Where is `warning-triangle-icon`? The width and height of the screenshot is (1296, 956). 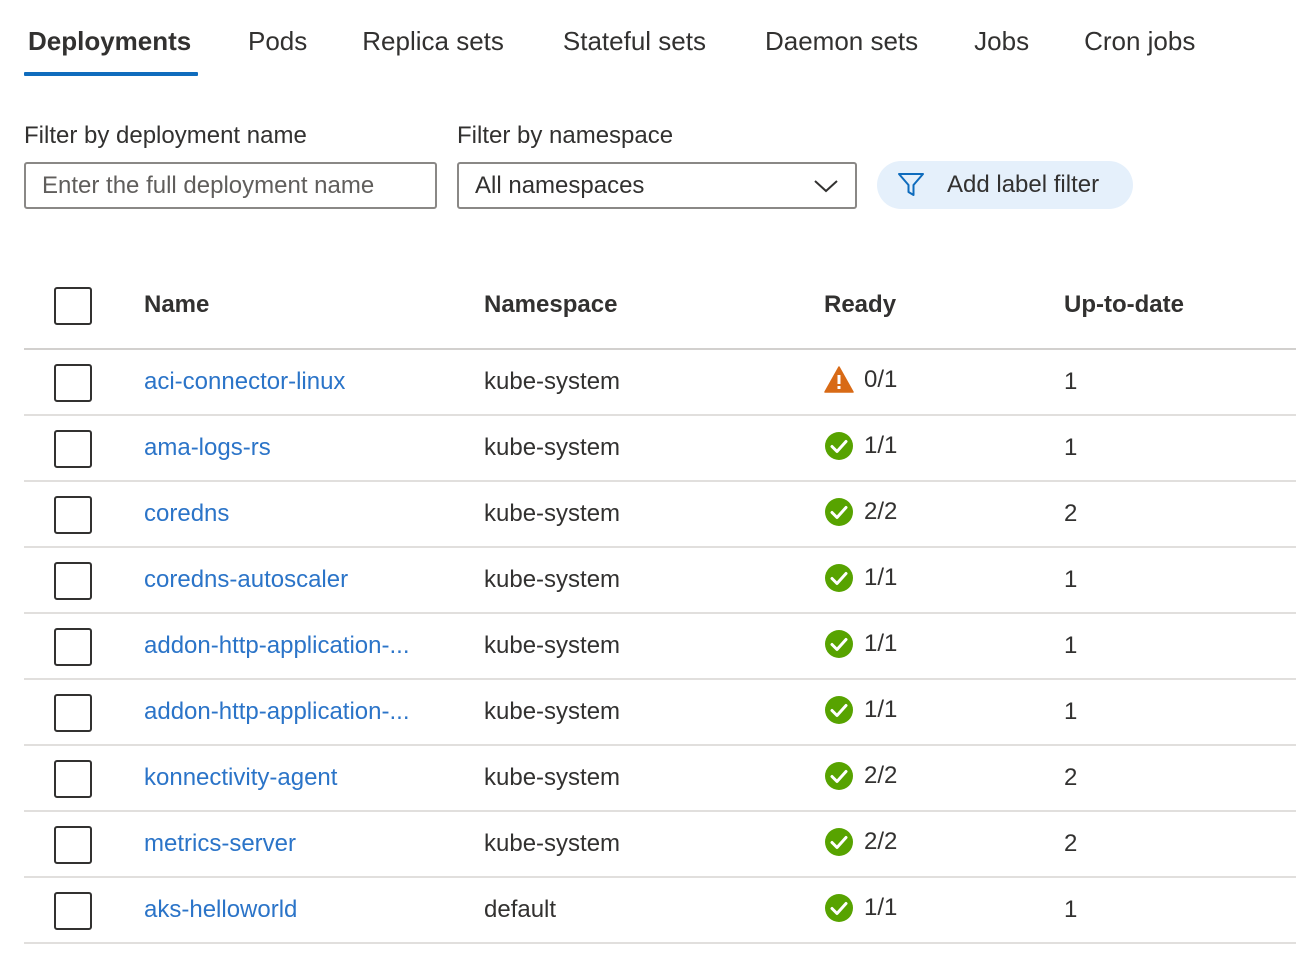 warning-triangle-icon is located at coordinates (839, 379).